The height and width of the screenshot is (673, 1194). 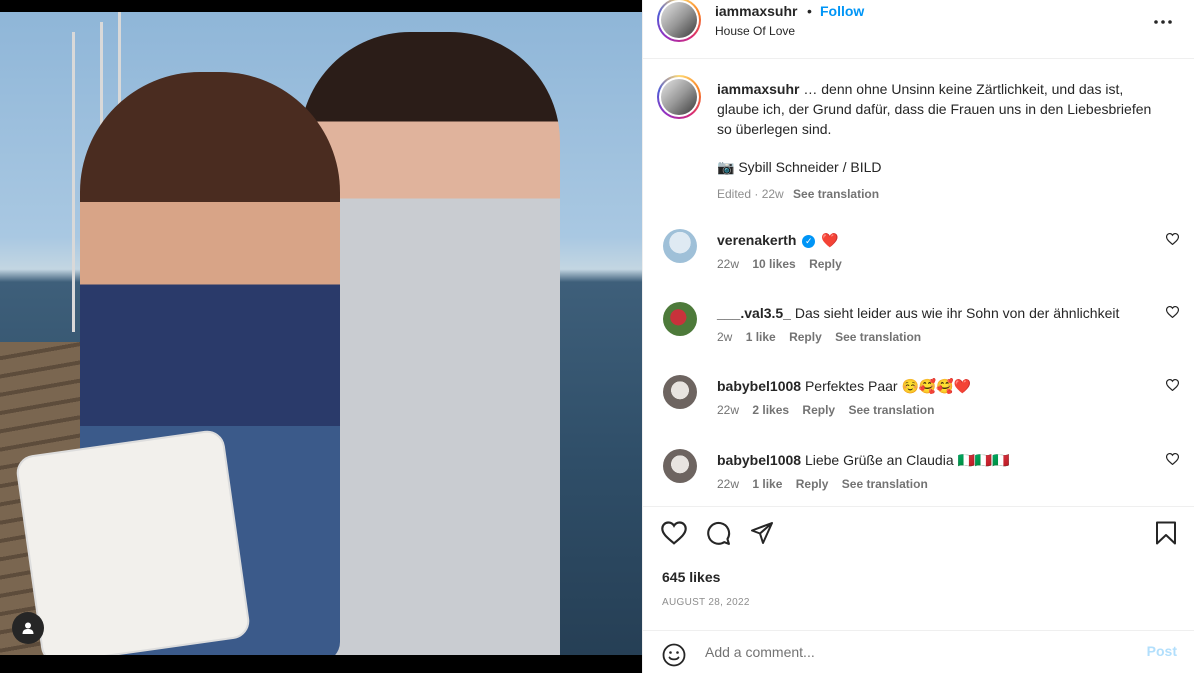 I want to click on user-tag-icon, so click(x=28, y=628).